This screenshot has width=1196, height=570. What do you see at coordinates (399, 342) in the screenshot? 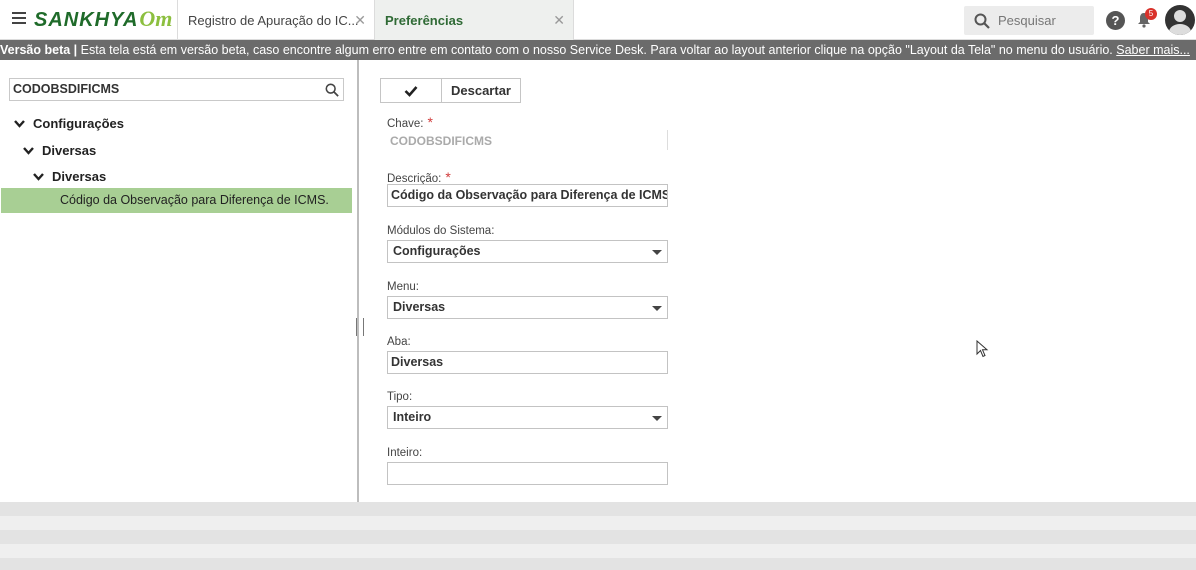
I see `aba-label: Aba:` at bounding box center [399, 342].